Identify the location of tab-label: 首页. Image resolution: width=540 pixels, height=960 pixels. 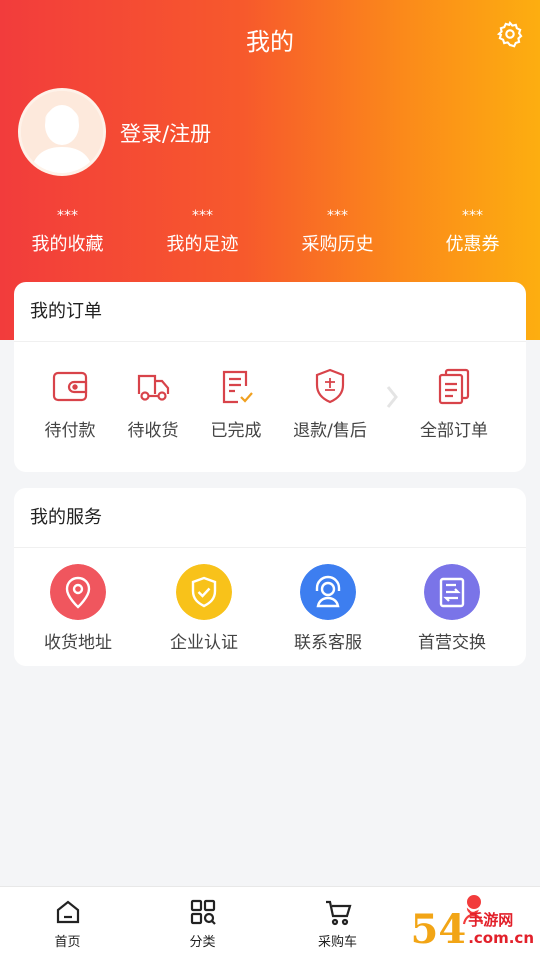
(67, 942).